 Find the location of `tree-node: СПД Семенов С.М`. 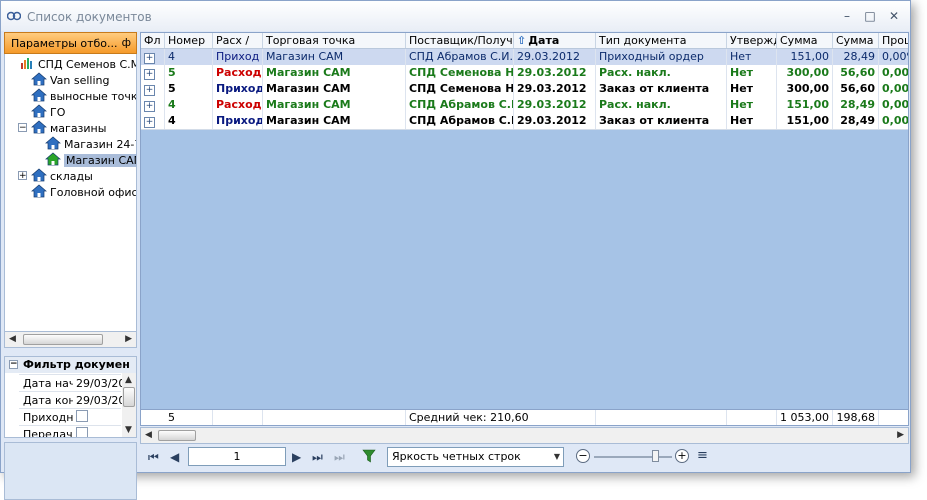

tree-node: СПД Семенов С.М is located at coordinates (77, 64).